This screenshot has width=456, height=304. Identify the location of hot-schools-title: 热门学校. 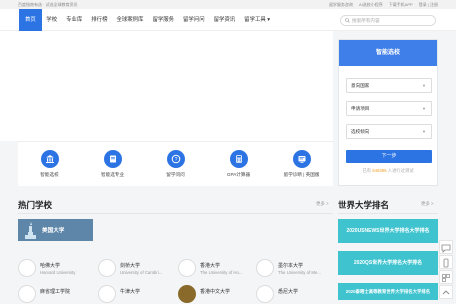
(35, 205).